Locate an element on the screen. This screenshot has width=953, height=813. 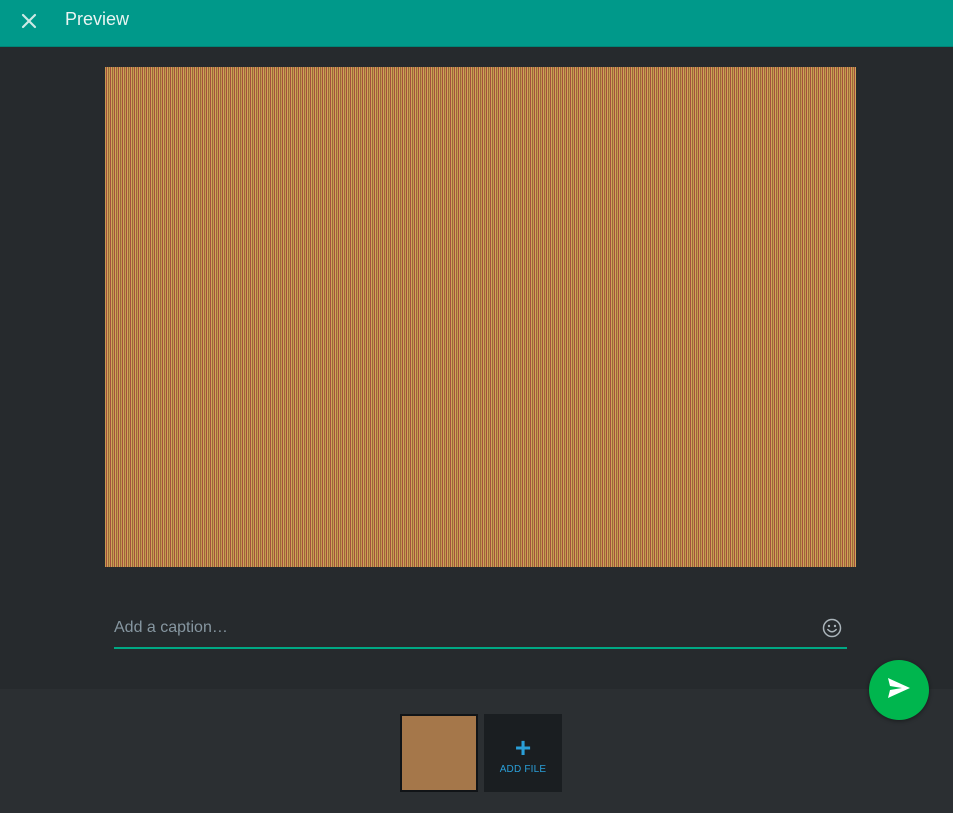
send-icon is located at coordinates (899, 690).